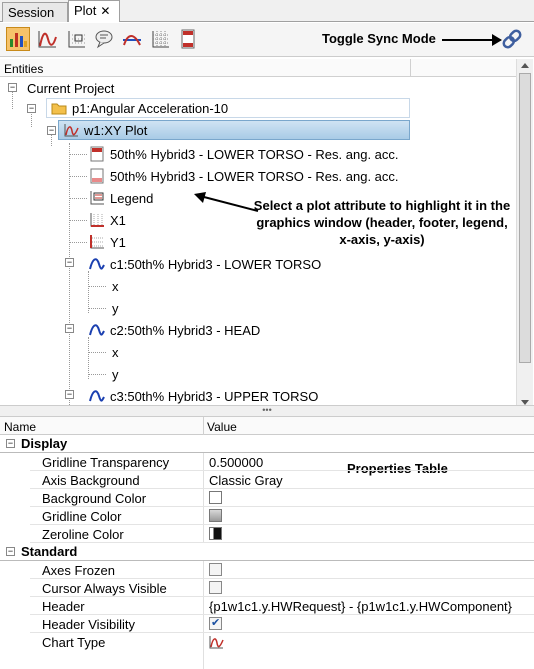  Describe the element at coordinates (20, 427) in the screenshot. I see `name-column-header: Name` at that location.